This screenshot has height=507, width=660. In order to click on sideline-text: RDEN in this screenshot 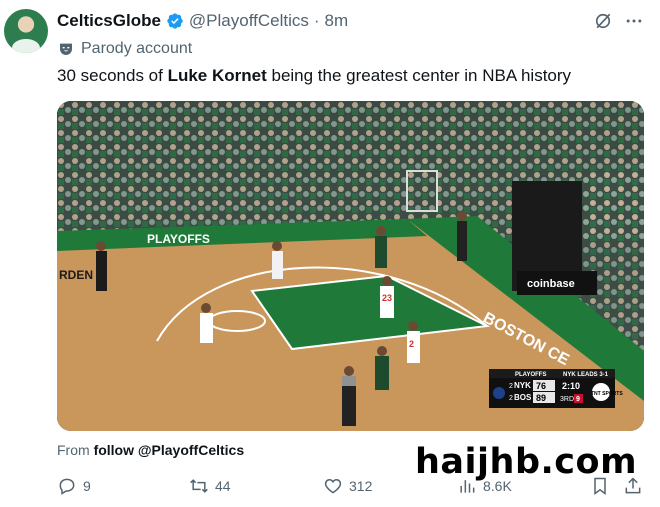, I will do `click(76, 275)`.